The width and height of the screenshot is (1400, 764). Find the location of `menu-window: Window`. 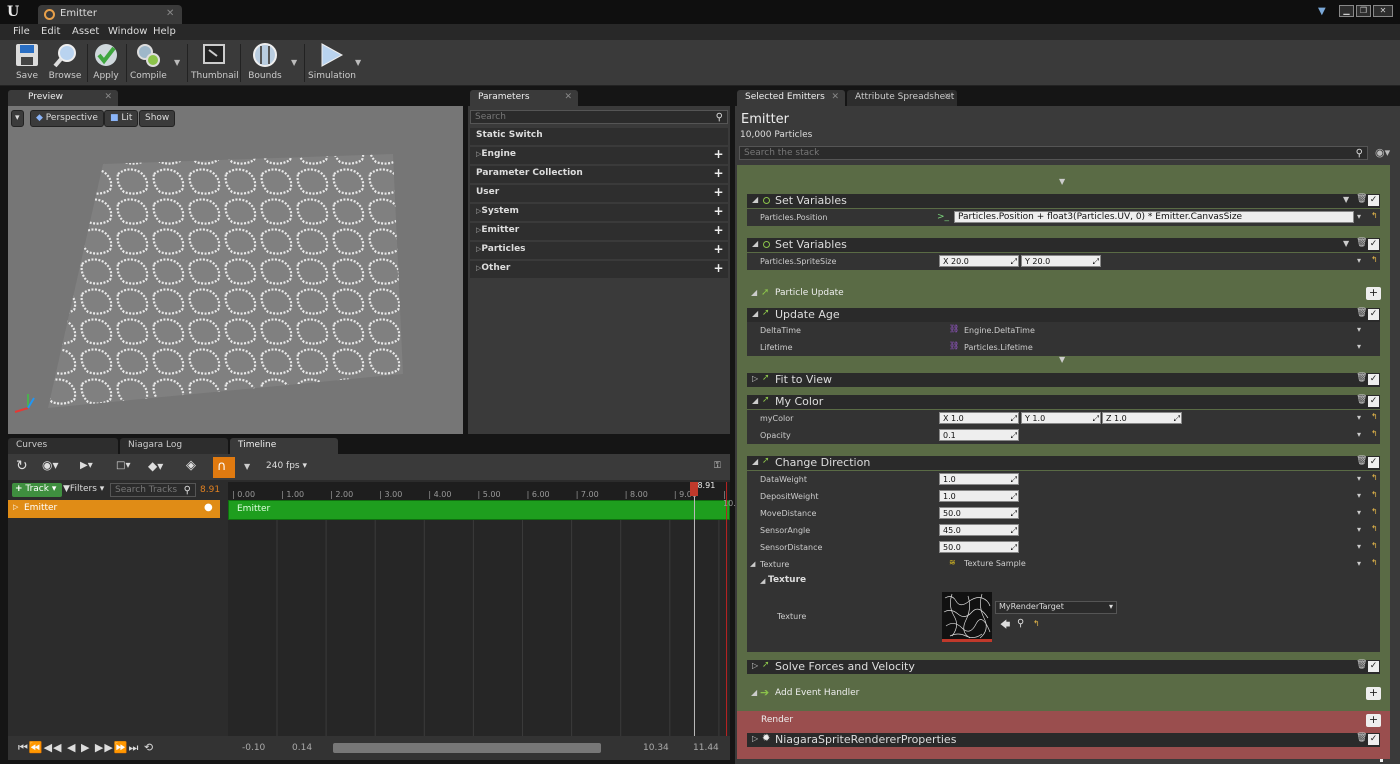

menu-window: Window is located at coordinates (127, 31).